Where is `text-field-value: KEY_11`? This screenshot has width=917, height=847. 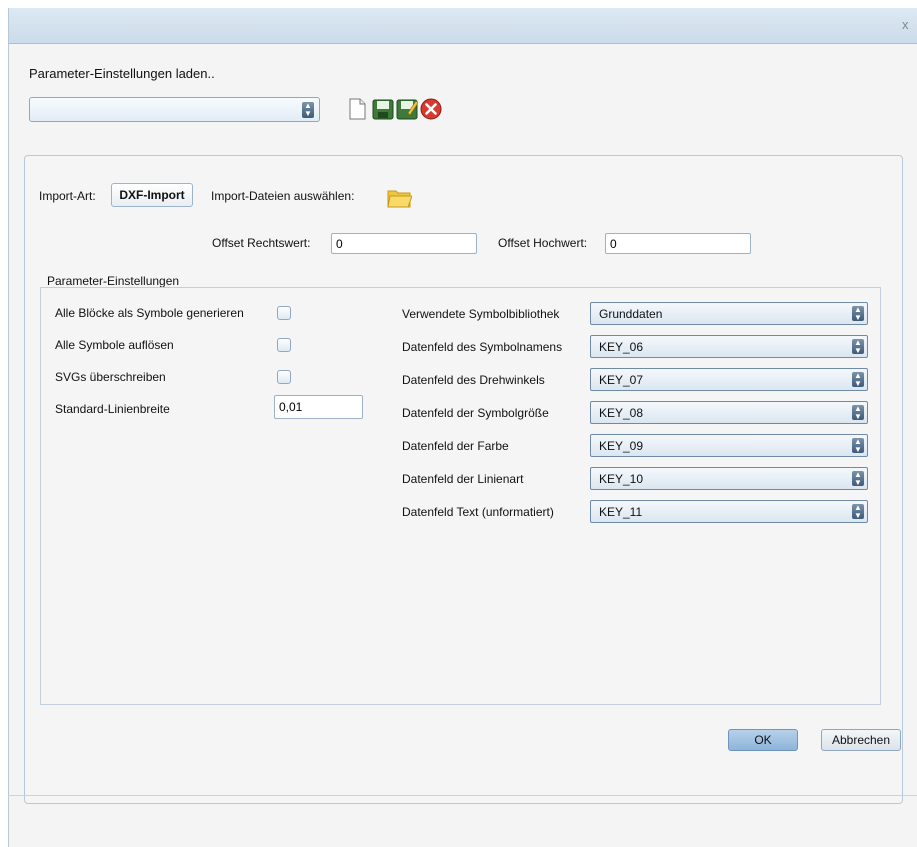
text-field-value: KEY_11 is located at coordinates (621, 512).